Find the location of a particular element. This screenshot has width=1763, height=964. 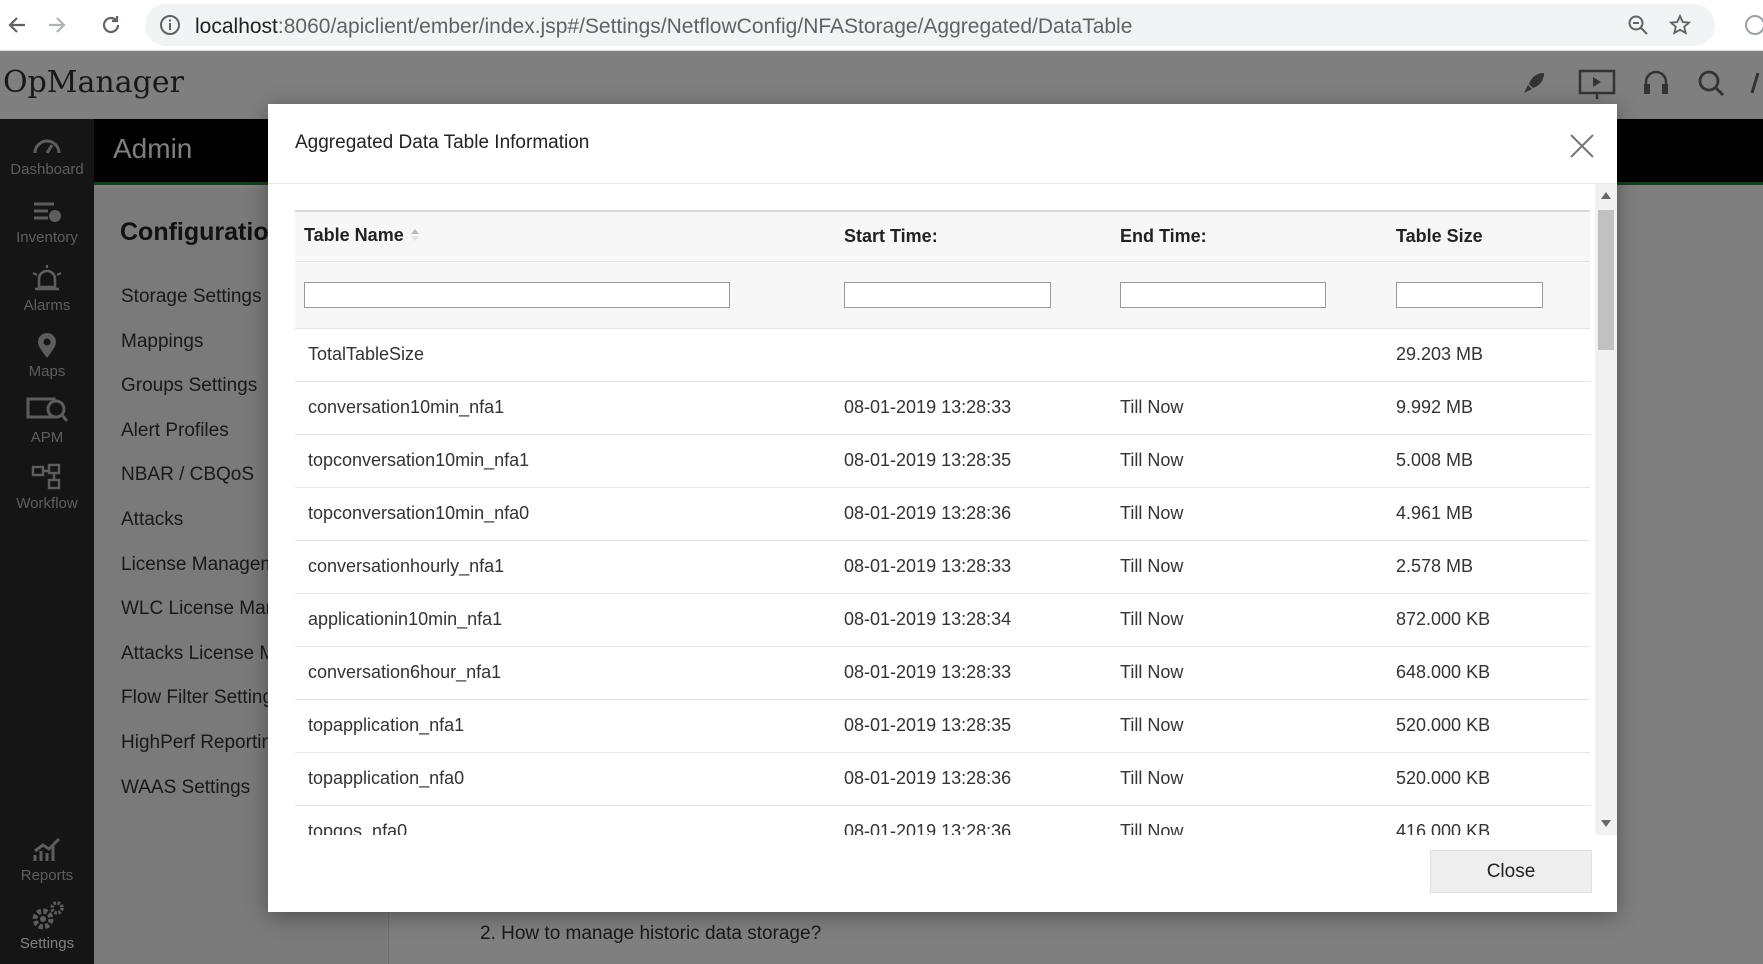

filter-row is located at coordinates (942, 295).